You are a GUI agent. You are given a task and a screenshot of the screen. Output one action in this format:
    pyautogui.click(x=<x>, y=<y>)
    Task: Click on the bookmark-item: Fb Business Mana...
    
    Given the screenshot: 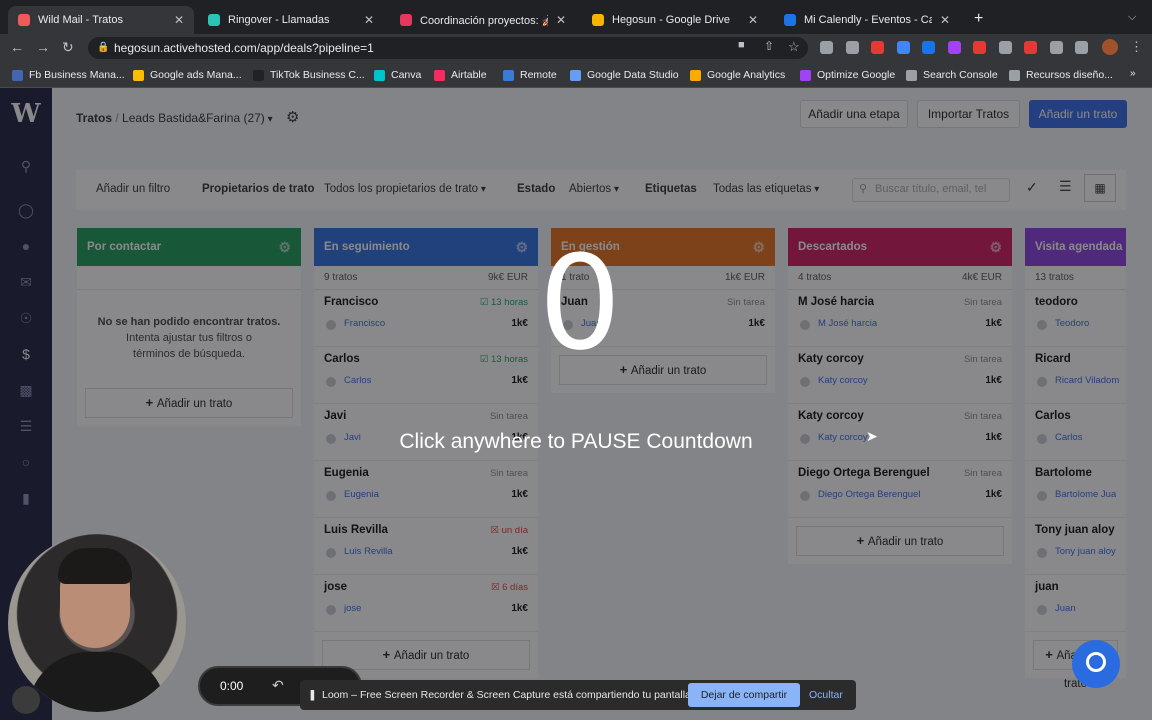 What is the action you would take?
    pyautogui.click(x=68, y=75)
    